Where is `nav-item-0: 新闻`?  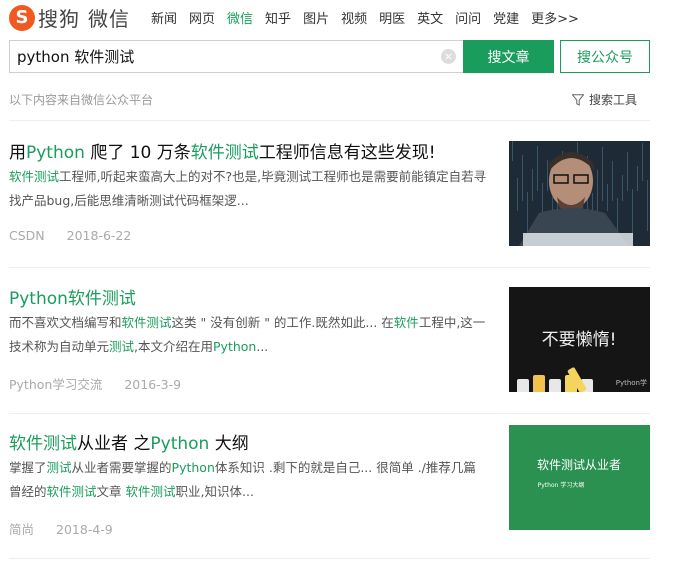
nav-item-0: 新闻 is located at coordinates (164, 17).